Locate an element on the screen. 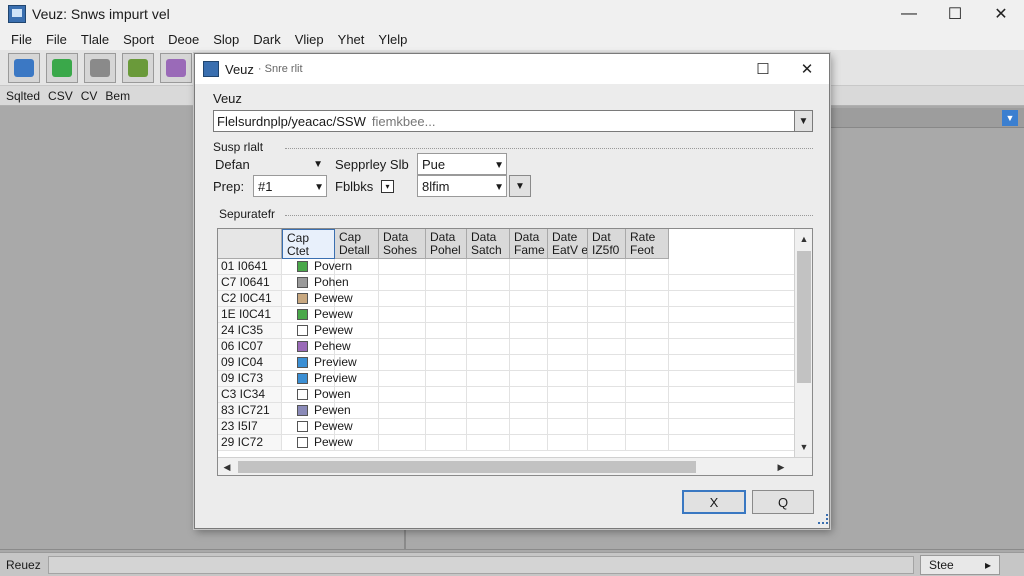  menu-file-2: File is located at coordinates (56, 39).